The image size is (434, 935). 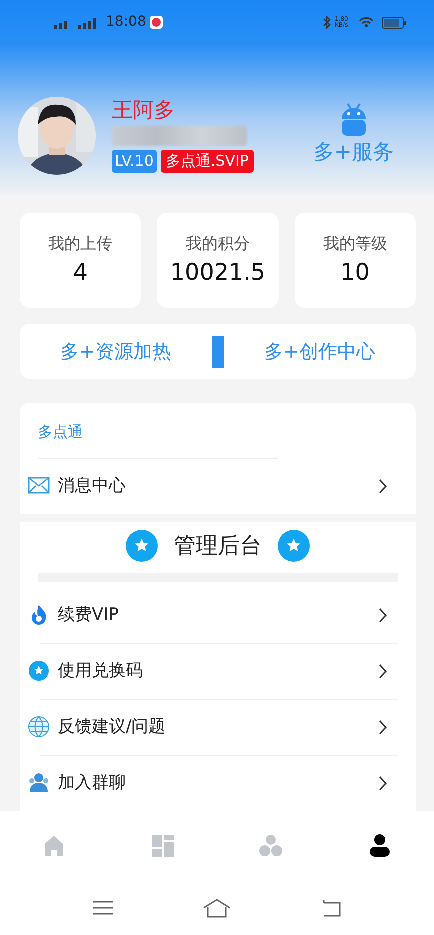 What do you see at coordinates (380, 846) in the screenshot?
I see `person-icon` at bounding box center [380, 846].